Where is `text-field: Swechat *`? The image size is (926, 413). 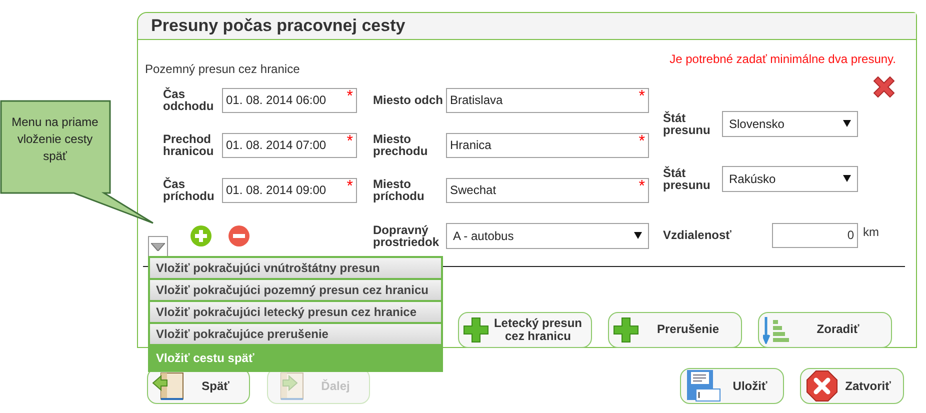
text-field: Swechat * is located at coordinates (547, 190).